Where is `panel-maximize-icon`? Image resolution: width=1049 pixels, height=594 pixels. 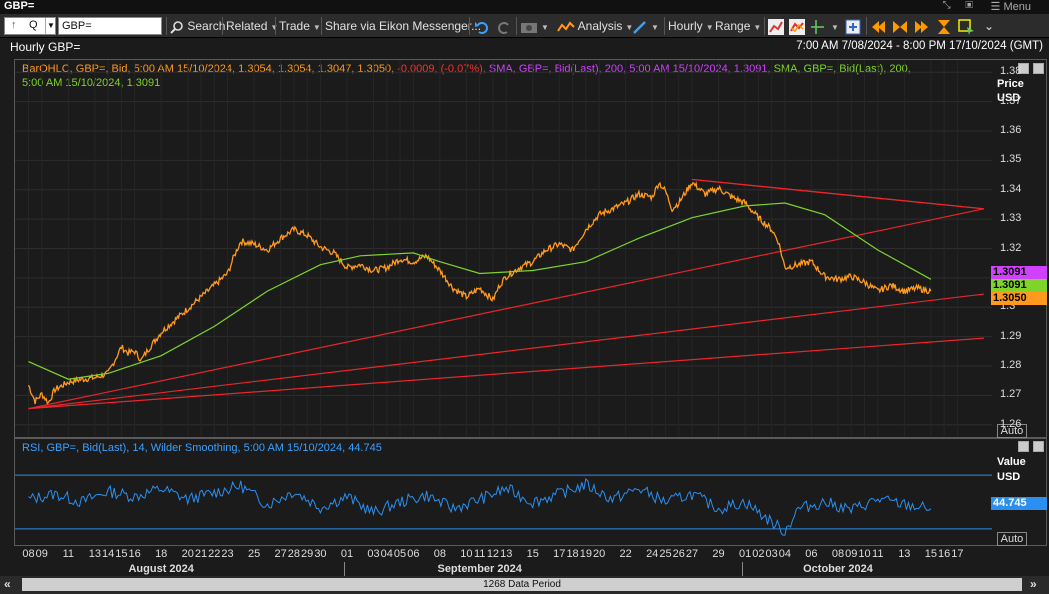
panel-maximize-icon is located at coordinates (1023, 446).